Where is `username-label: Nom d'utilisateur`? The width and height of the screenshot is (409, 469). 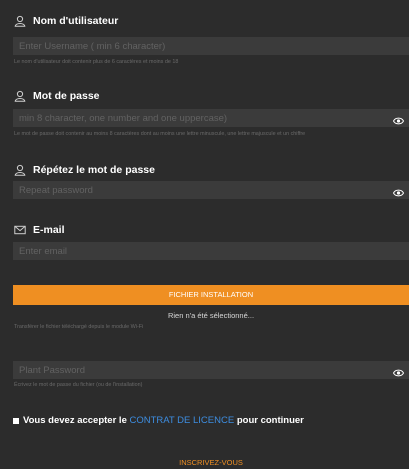
username-label: Nom d'utilisateur is located at coordinates (66, 21).